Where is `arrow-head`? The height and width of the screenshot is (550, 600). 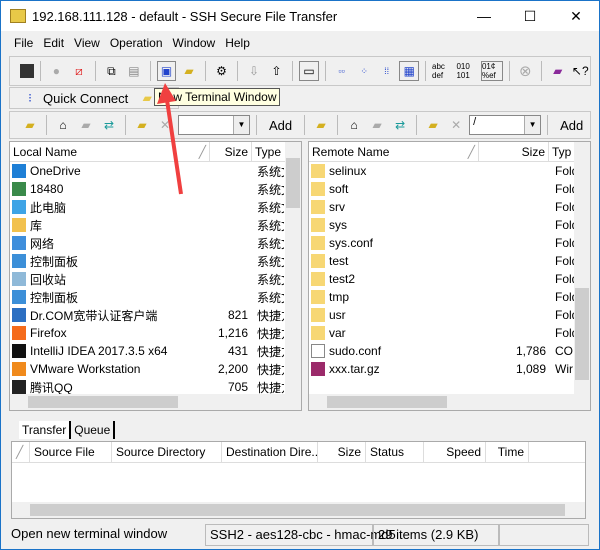
arrow-head is located at coordinates (166, 93).